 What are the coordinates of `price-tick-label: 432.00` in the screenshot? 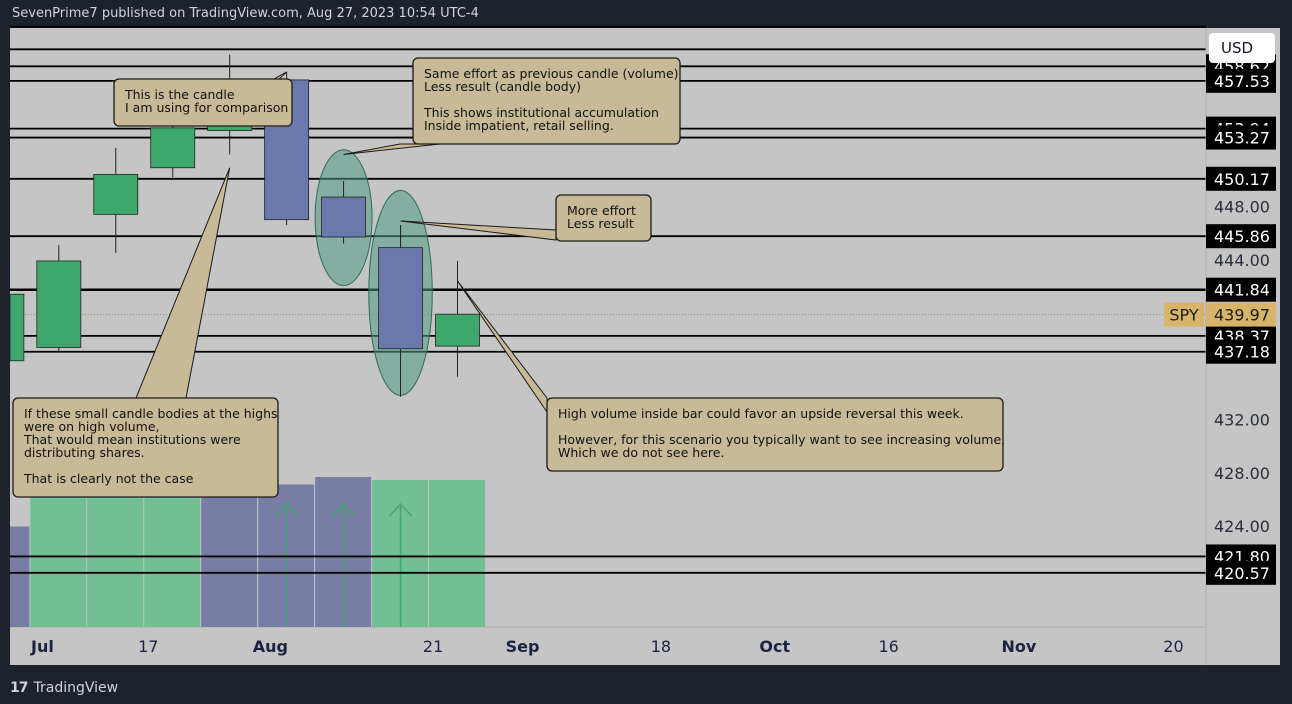 It's located at (1242, 420).